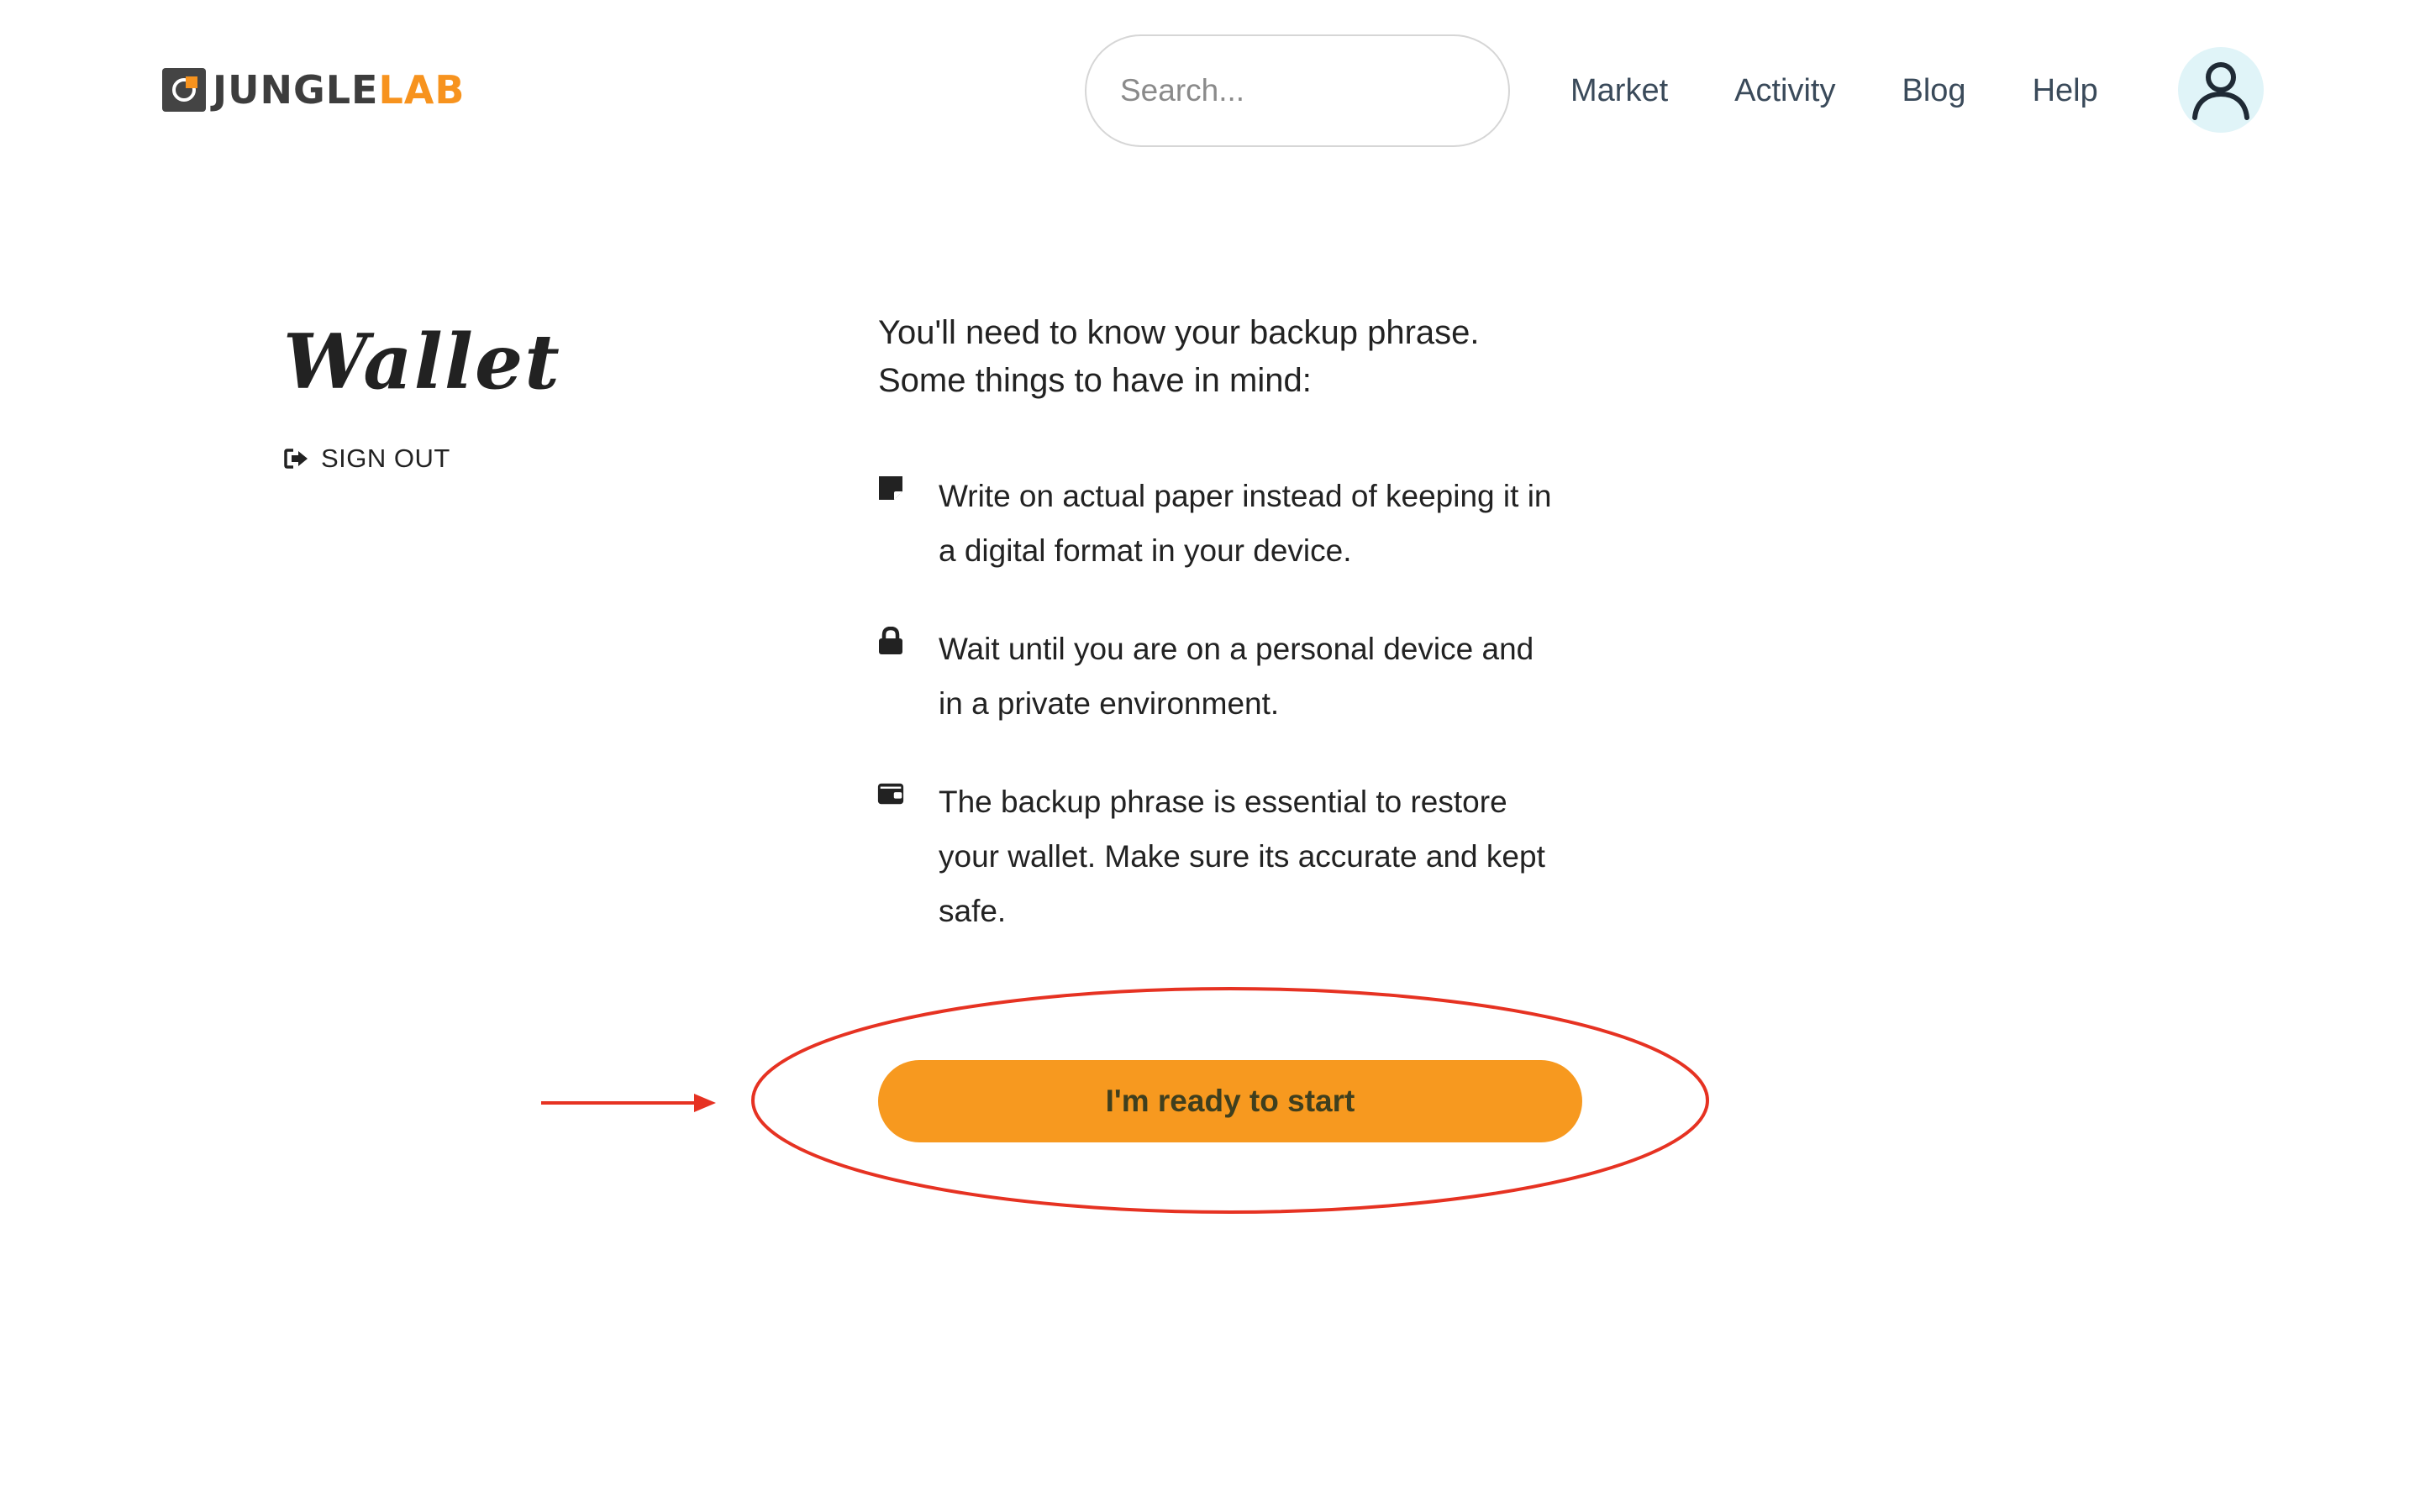 The height and width of the screenshot is (1512, 2420). I want to click on avatar, so click(2221, 90).